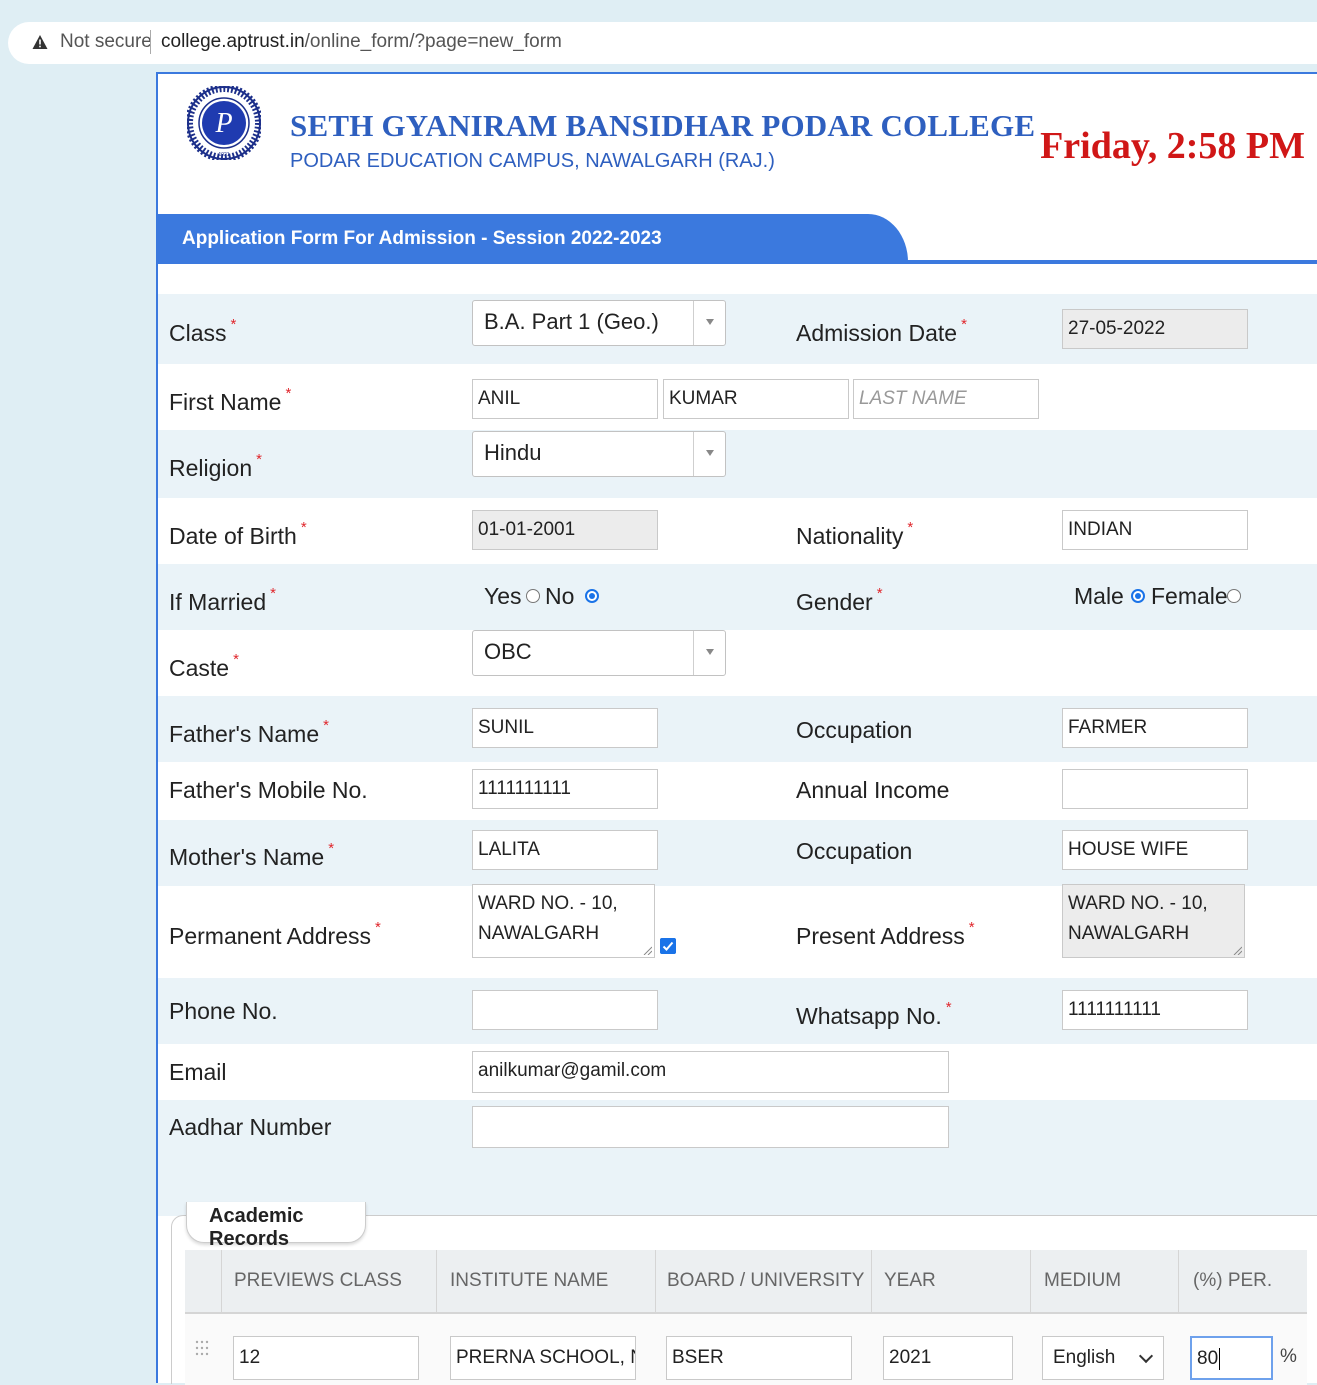 The image size is (1317, 1385). I want to click on father-name-label: Father's Name *, so click(249, 732).